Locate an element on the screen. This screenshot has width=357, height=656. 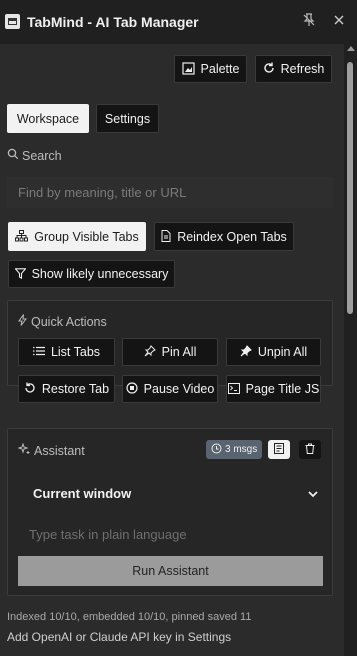
group-visible-tabs-label: Group Visible Tabs is located at coordinates (86, 236).